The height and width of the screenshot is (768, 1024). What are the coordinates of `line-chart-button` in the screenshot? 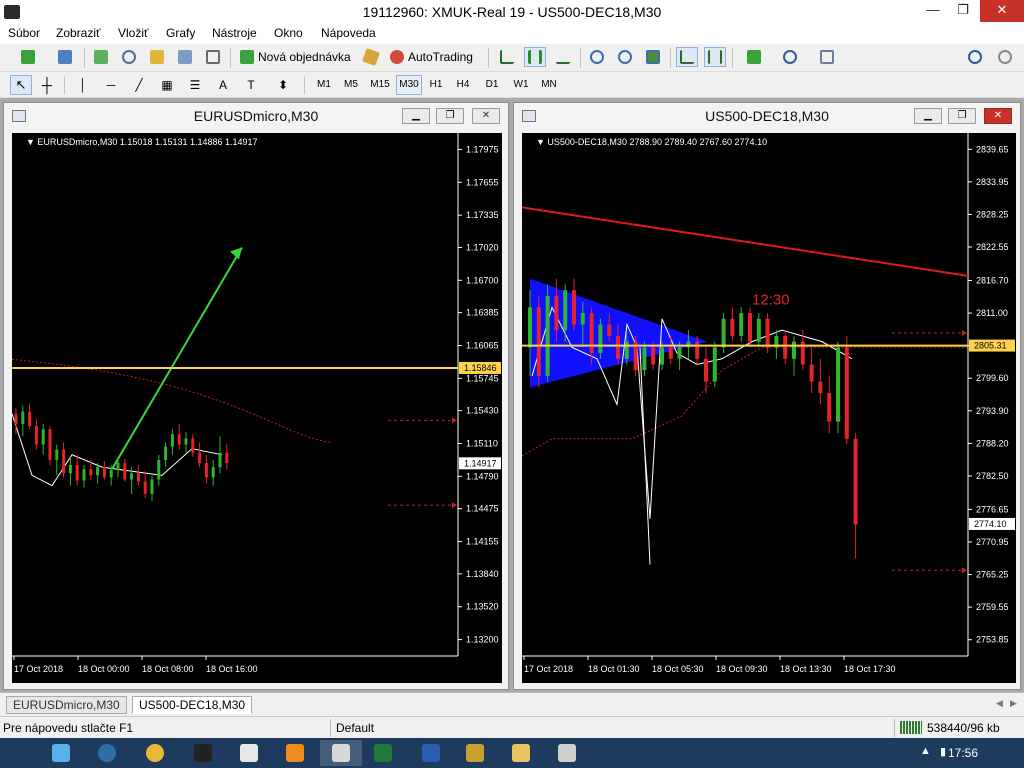 It's located at (563, 57).